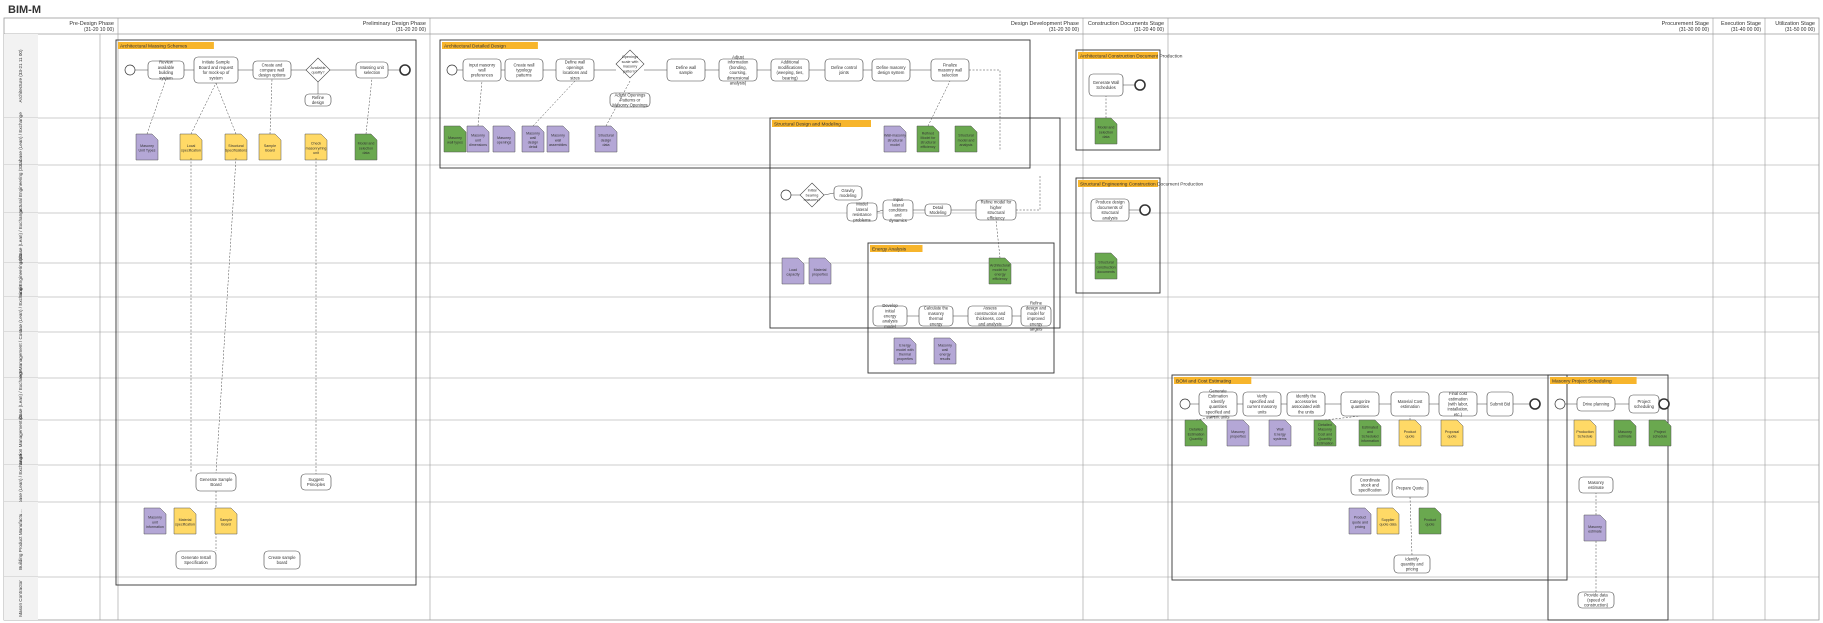  Describe the element at coordinates (1106, 85) in the screenshot. I see `task-wall-schedules-text: Generate Wall Schedules` at that location.